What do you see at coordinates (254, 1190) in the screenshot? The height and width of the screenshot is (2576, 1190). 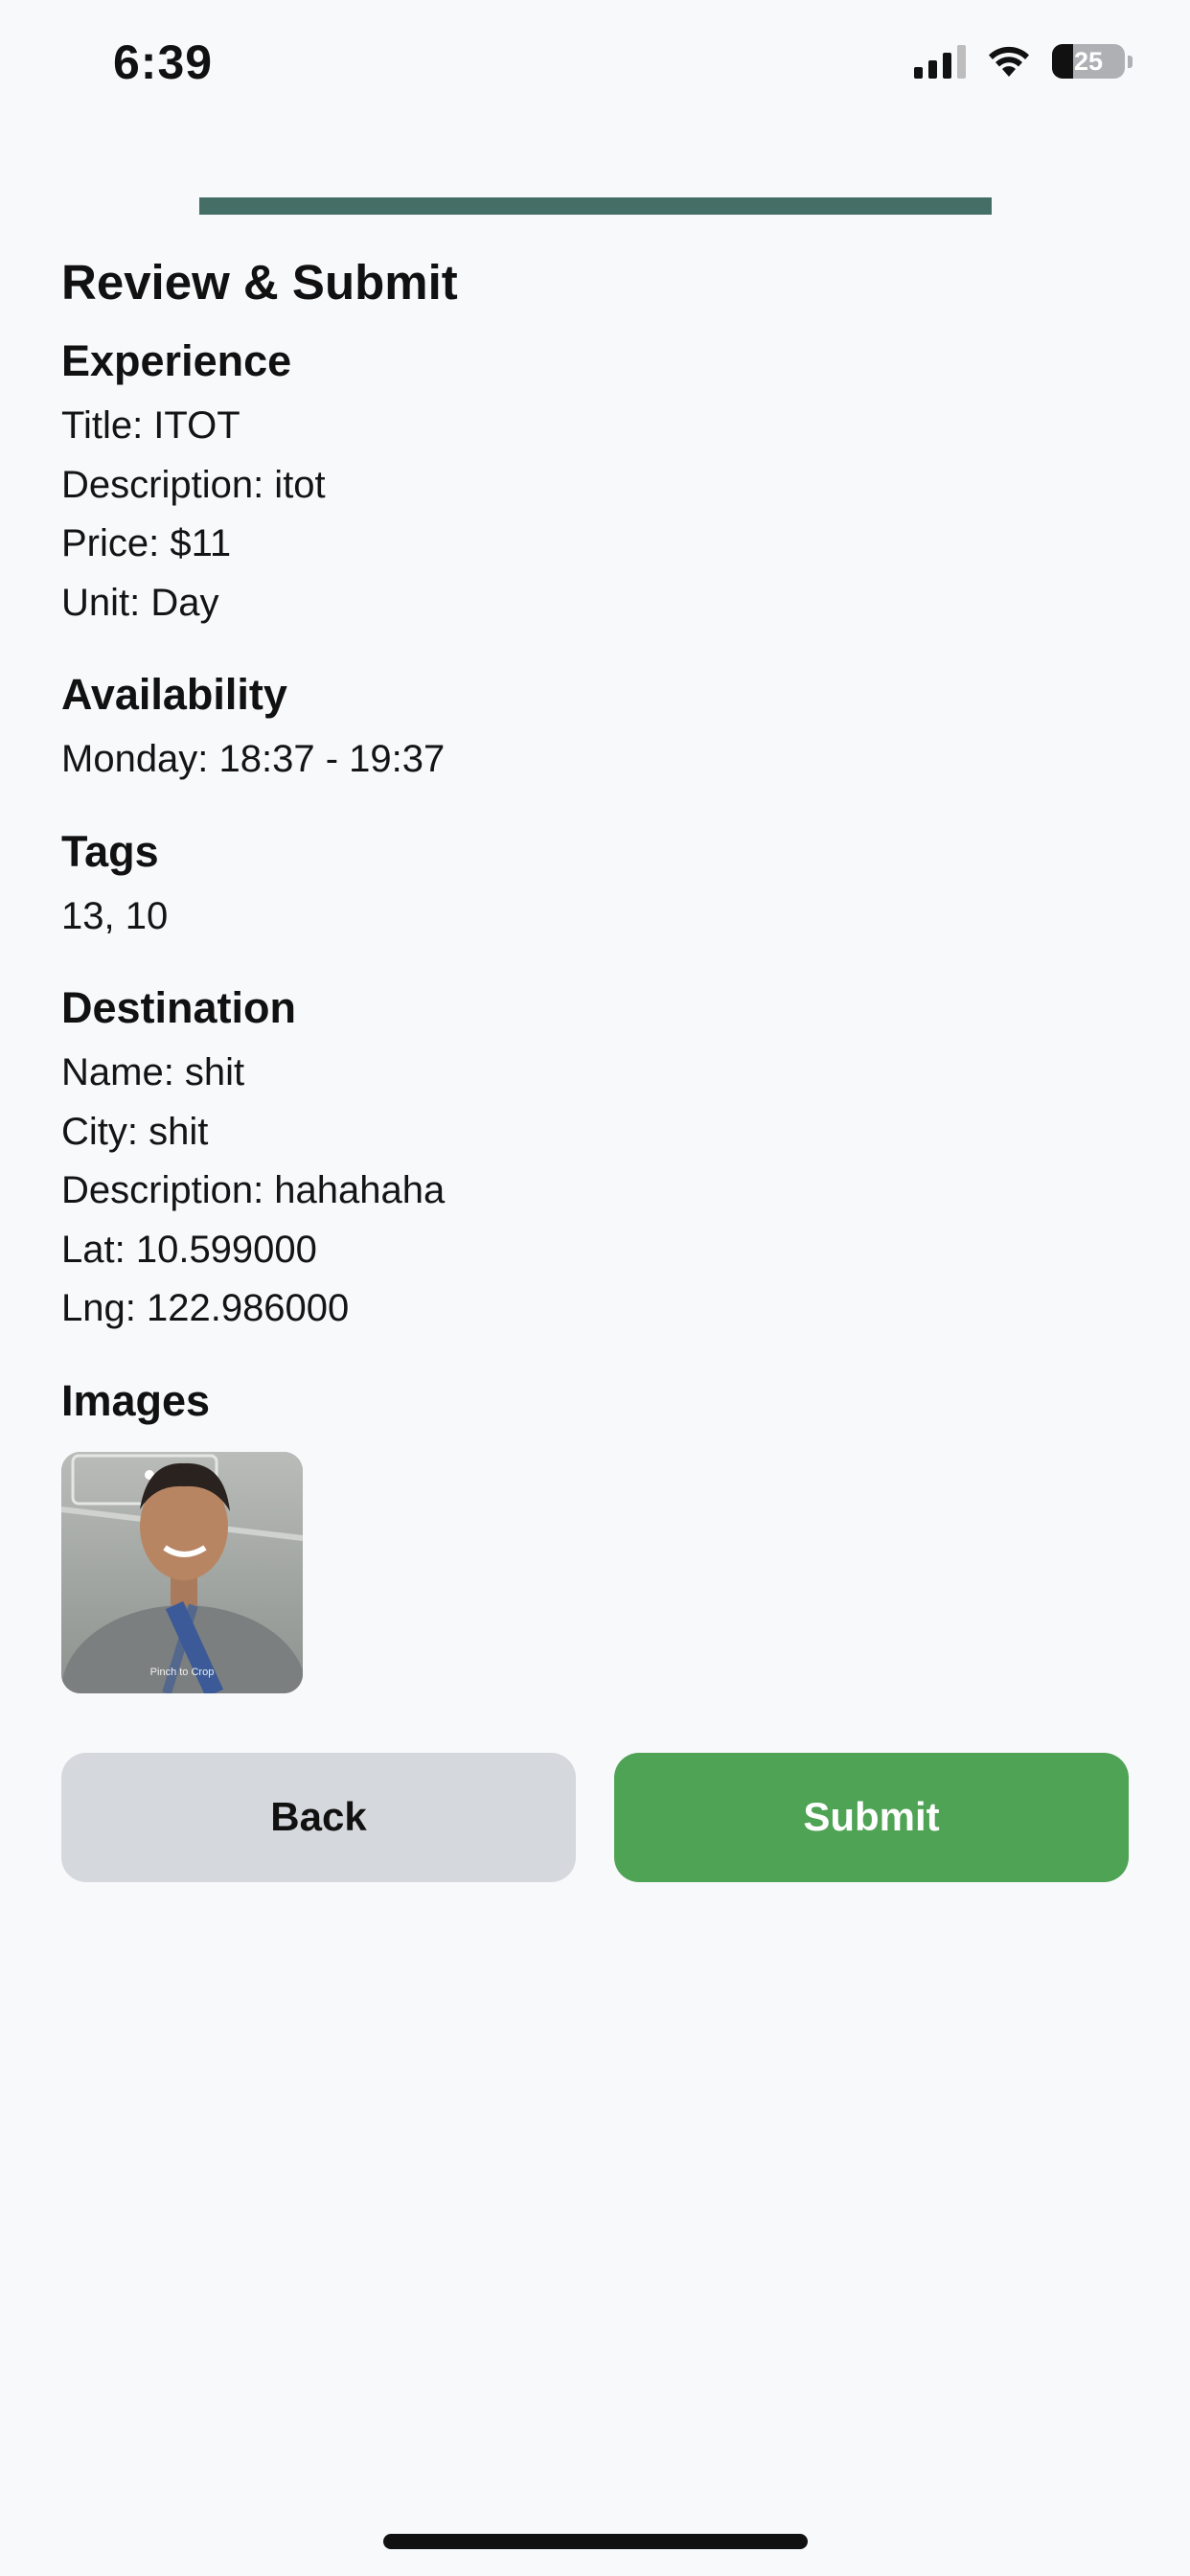 I see `destination-description: Description: hahahaha` at bounding box center [254, 1190].